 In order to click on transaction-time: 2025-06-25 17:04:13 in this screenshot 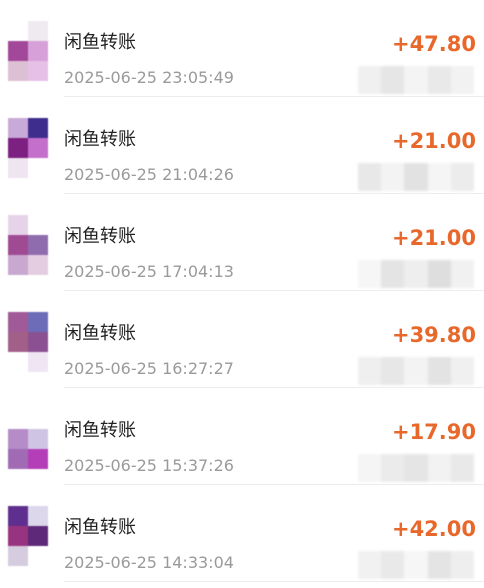, I will do `click(149, 271)`.